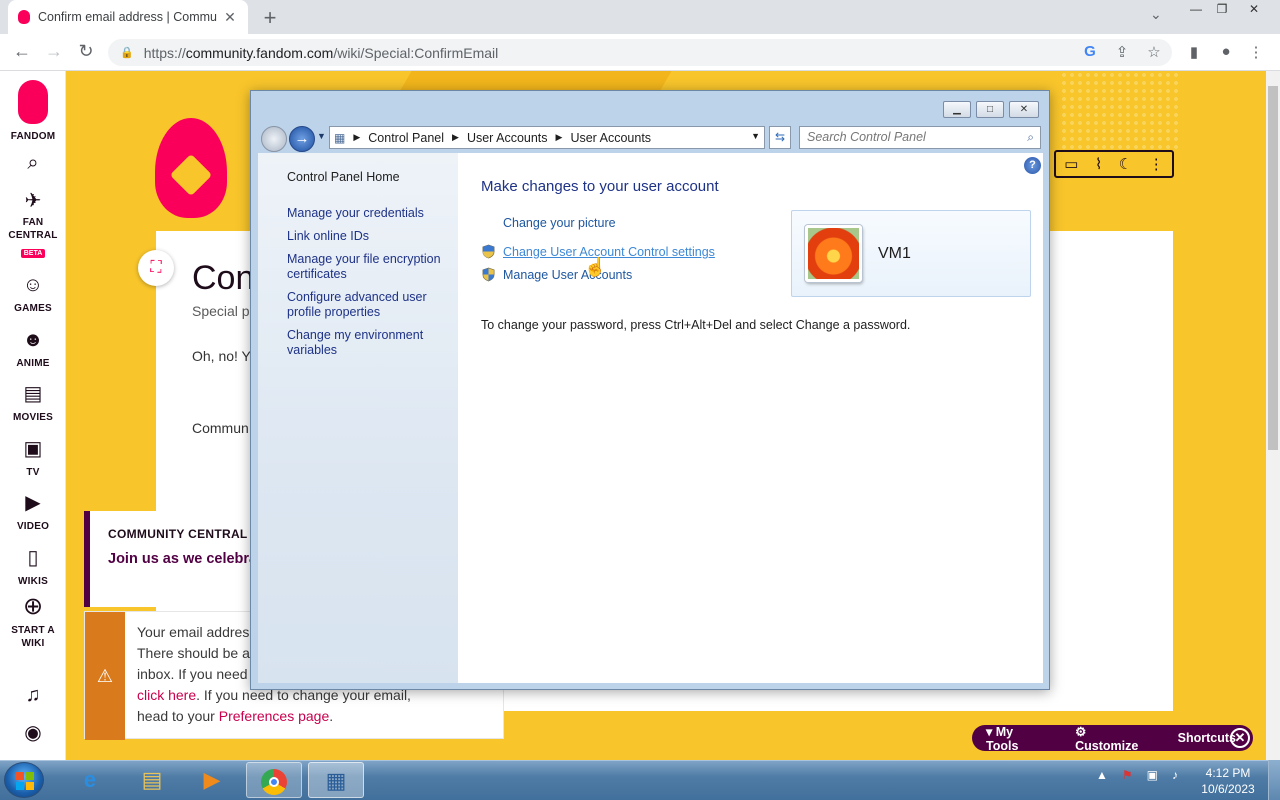 The width and height of the screenshot is (1280, 800). I want to click on discussions-icon: ▭, so click(1071, 164).